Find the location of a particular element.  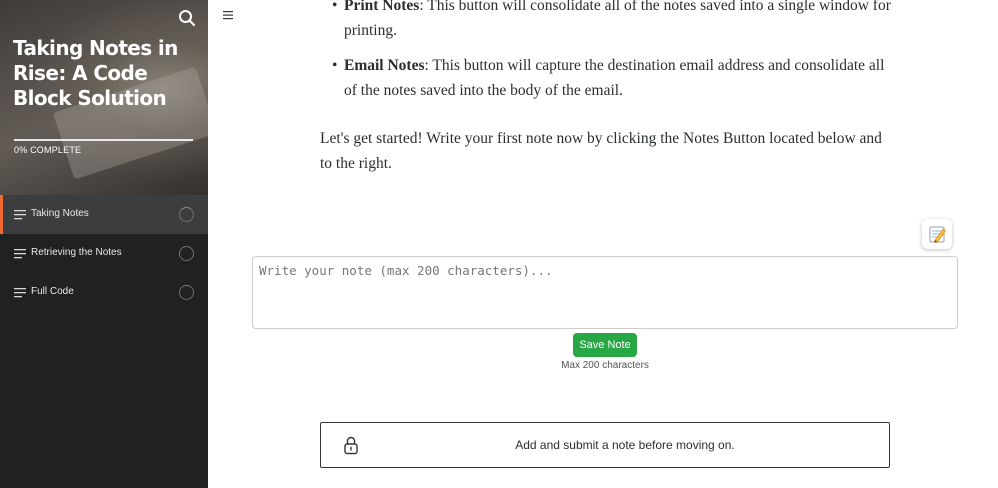

hamburger-icon is located at coordinates (228, 15).